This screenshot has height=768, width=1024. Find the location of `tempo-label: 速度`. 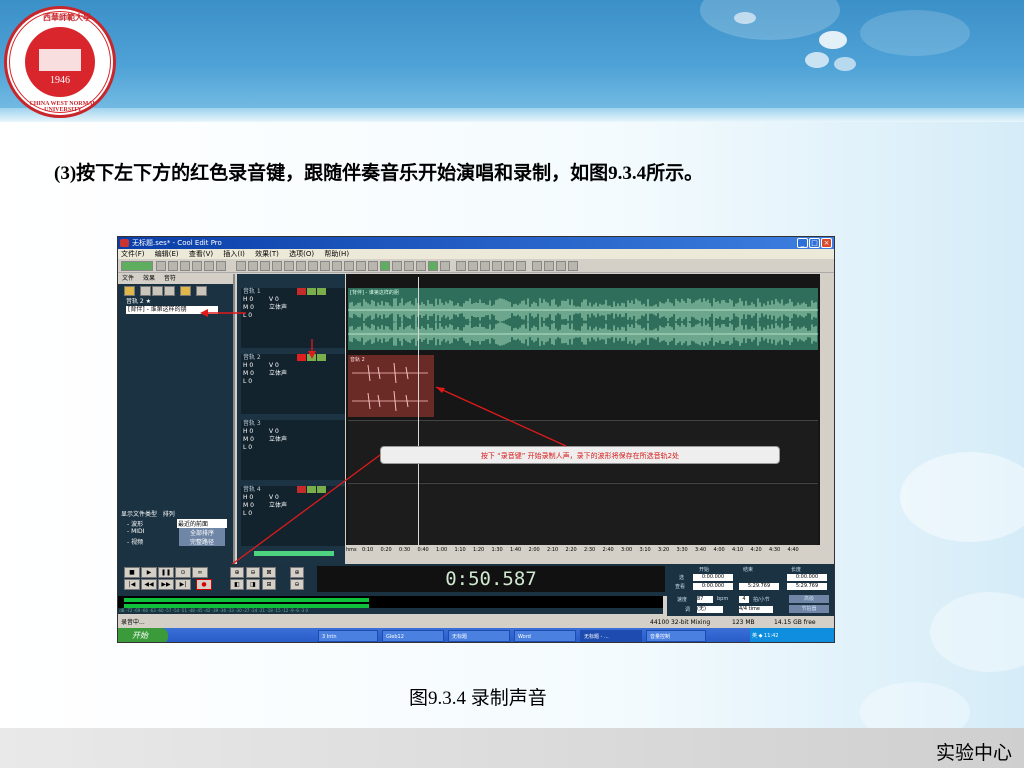

tempo-label: 速度 is located at coordinates (682, 600).